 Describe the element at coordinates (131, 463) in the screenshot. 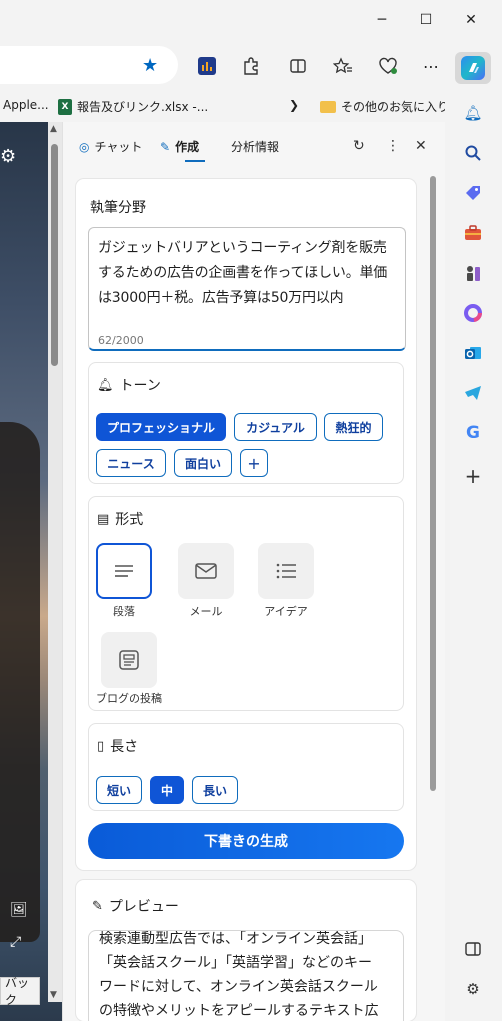

I see `tone-option-news: ニュース` at that location.